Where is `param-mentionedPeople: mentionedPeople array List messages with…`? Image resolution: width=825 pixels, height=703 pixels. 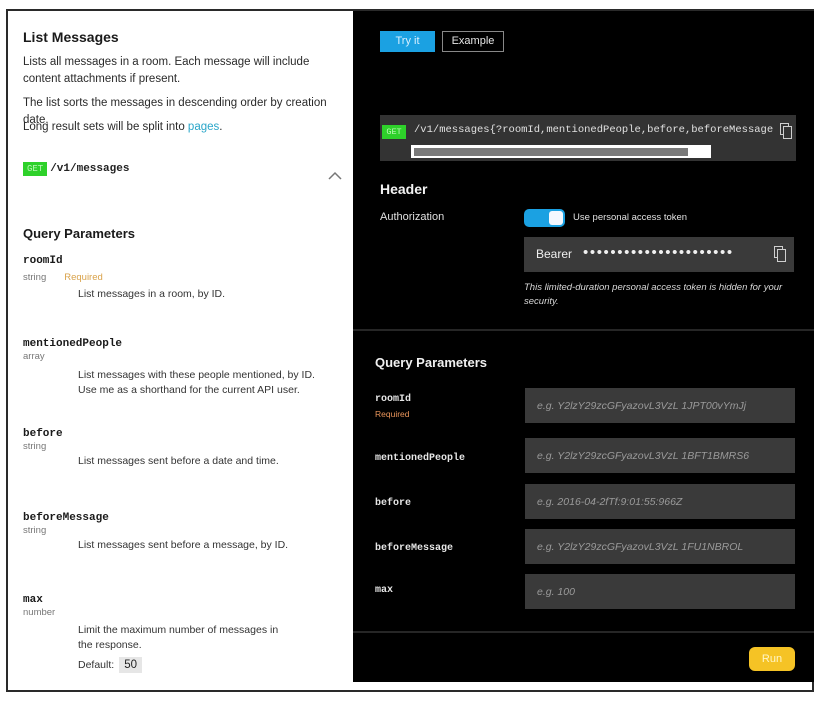
param-mentionedPeople: mentionedPeople array List messages with… is located at coordinates (183, 368).